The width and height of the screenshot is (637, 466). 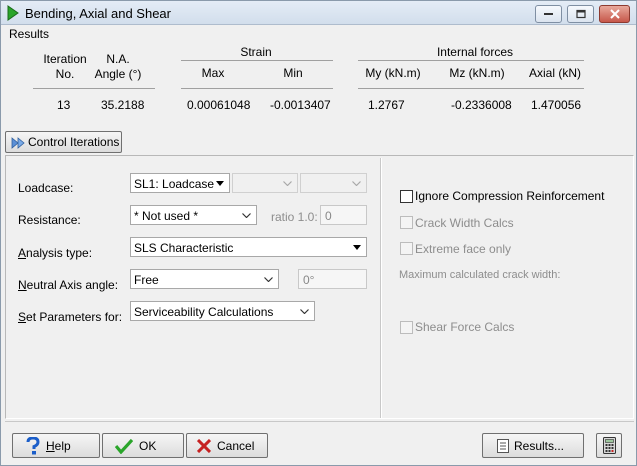 I want to click on calculator-icon, so click(x=609, y=445).